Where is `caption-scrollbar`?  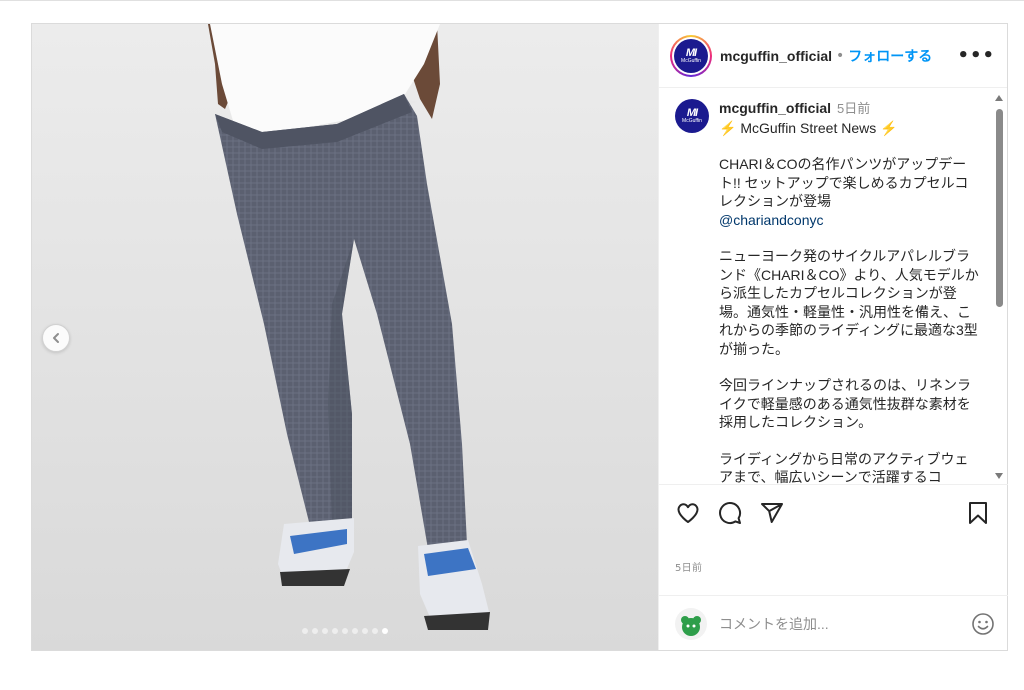
caption-scrollbar is located at coordinates (999, 286).